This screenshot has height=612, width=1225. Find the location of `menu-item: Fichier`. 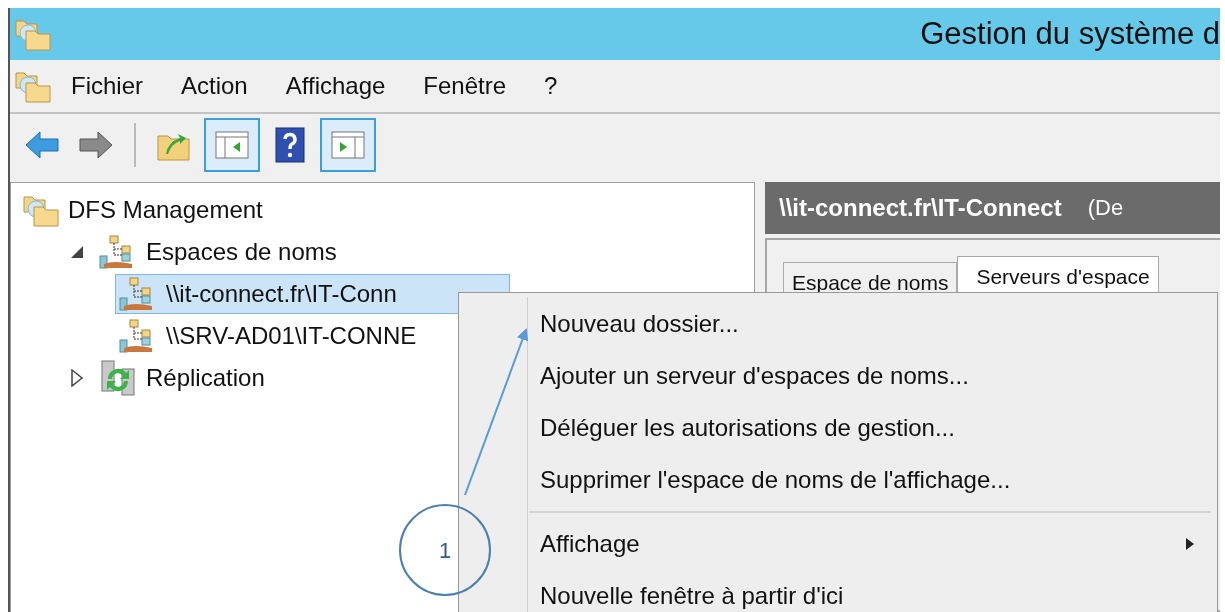

menu-item: Fichier is located at coordinates (107, 86).